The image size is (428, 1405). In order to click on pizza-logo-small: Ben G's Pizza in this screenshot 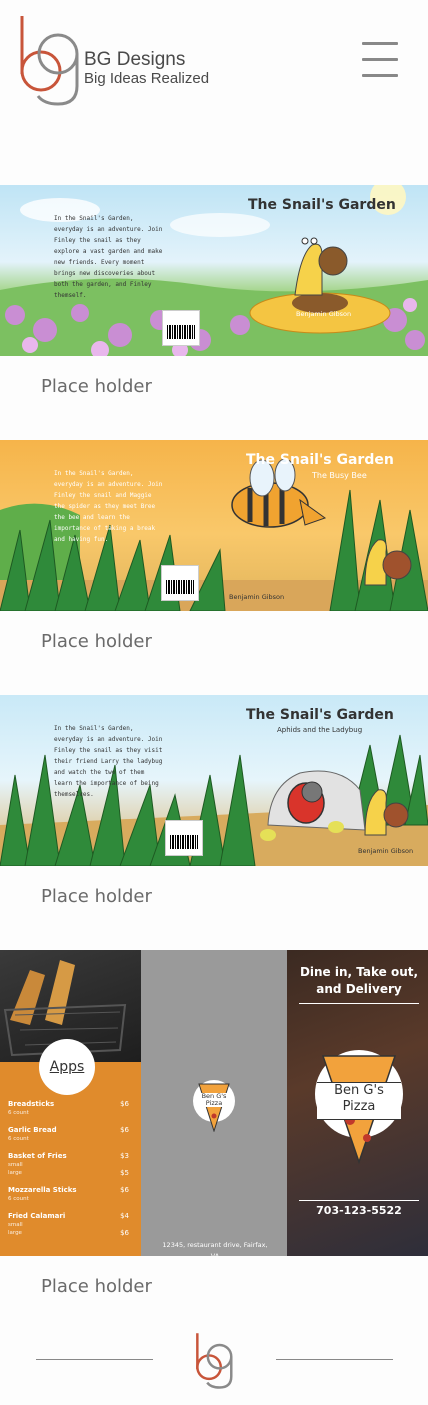, I will do `click(214, 1106)`.